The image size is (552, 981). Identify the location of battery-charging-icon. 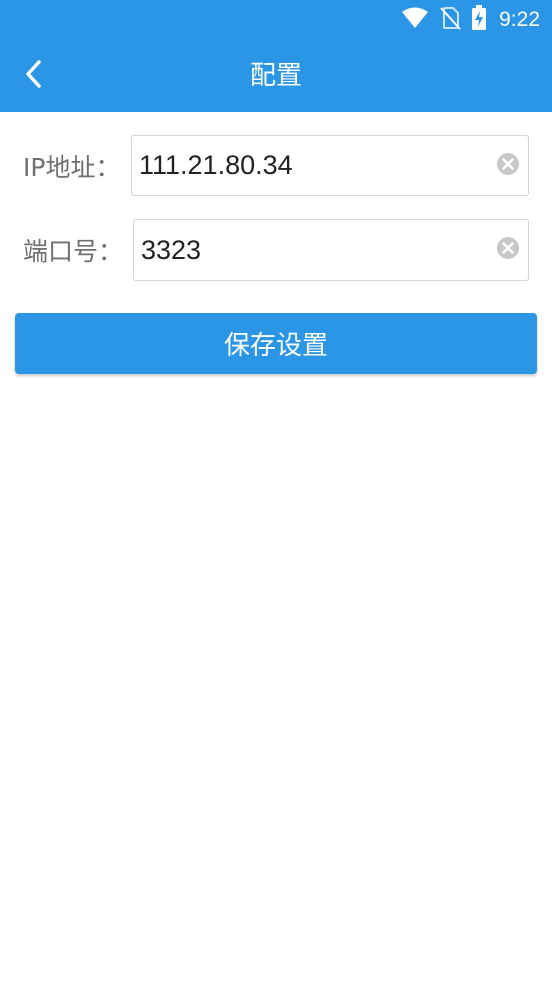
(479, 20).